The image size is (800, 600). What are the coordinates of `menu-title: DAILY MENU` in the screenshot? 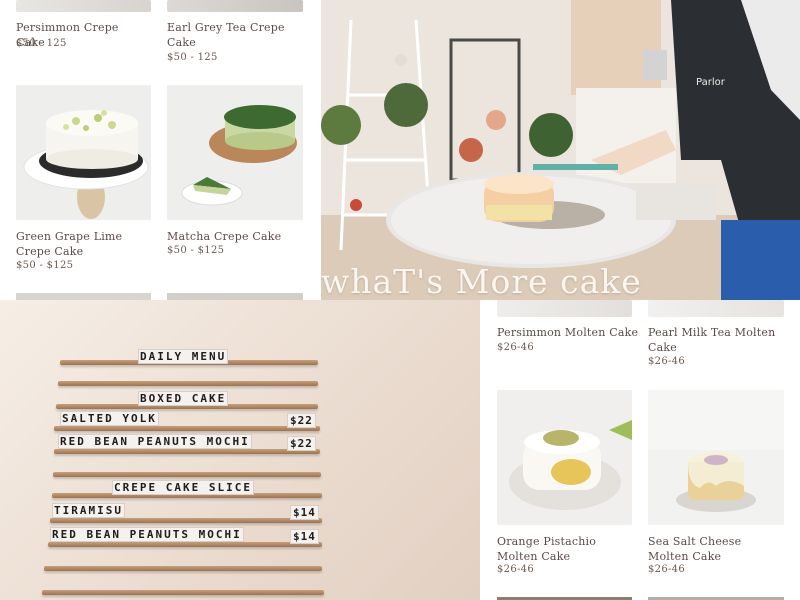 It's located at (183, 356).